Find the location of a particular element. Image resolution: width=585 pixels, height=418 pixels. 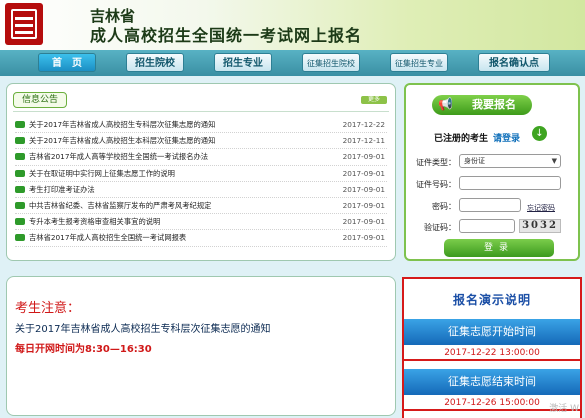

notice-item-title: 考生打印准考证办法 is located at coordinates (179, 190).